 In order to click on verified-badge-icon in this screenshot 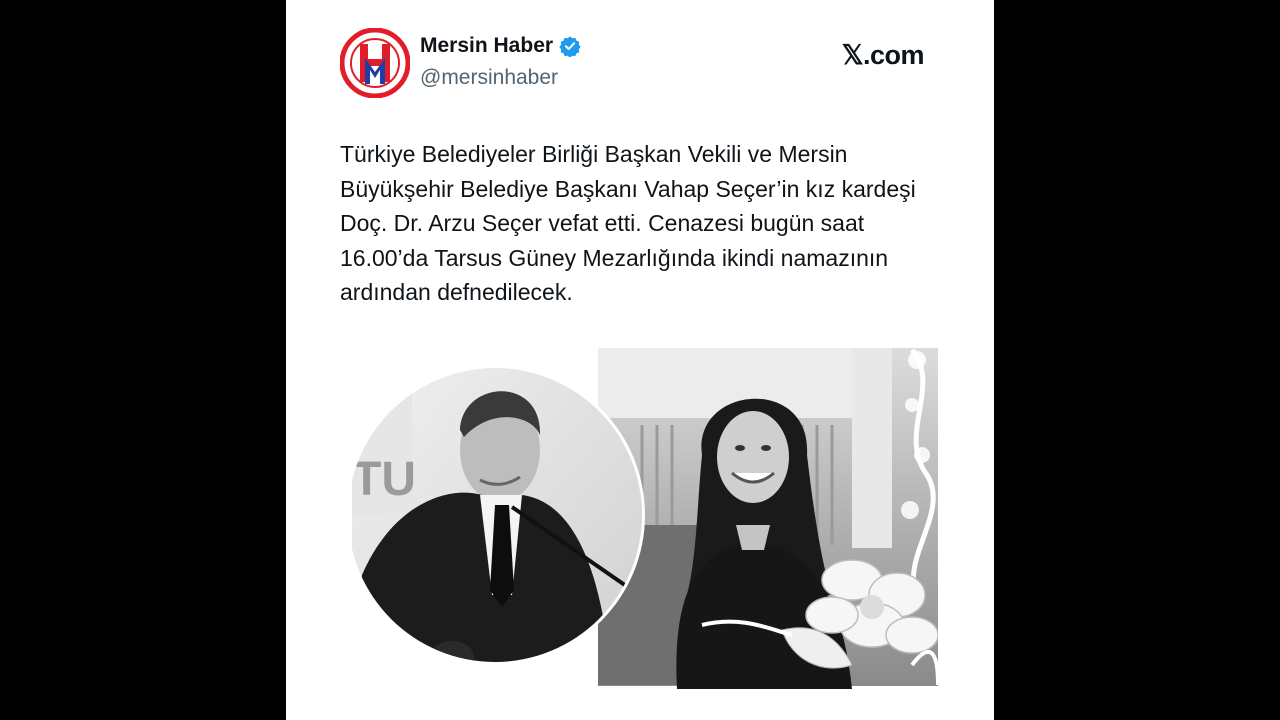, I will do `click(570, 46)`.